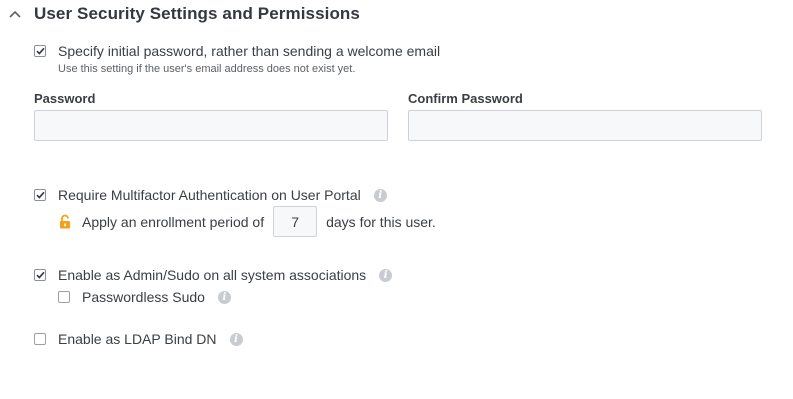 This screenshot has width=793, height=399. I want to click on confirm-password-label: Confirm Password, so click(465, 98).